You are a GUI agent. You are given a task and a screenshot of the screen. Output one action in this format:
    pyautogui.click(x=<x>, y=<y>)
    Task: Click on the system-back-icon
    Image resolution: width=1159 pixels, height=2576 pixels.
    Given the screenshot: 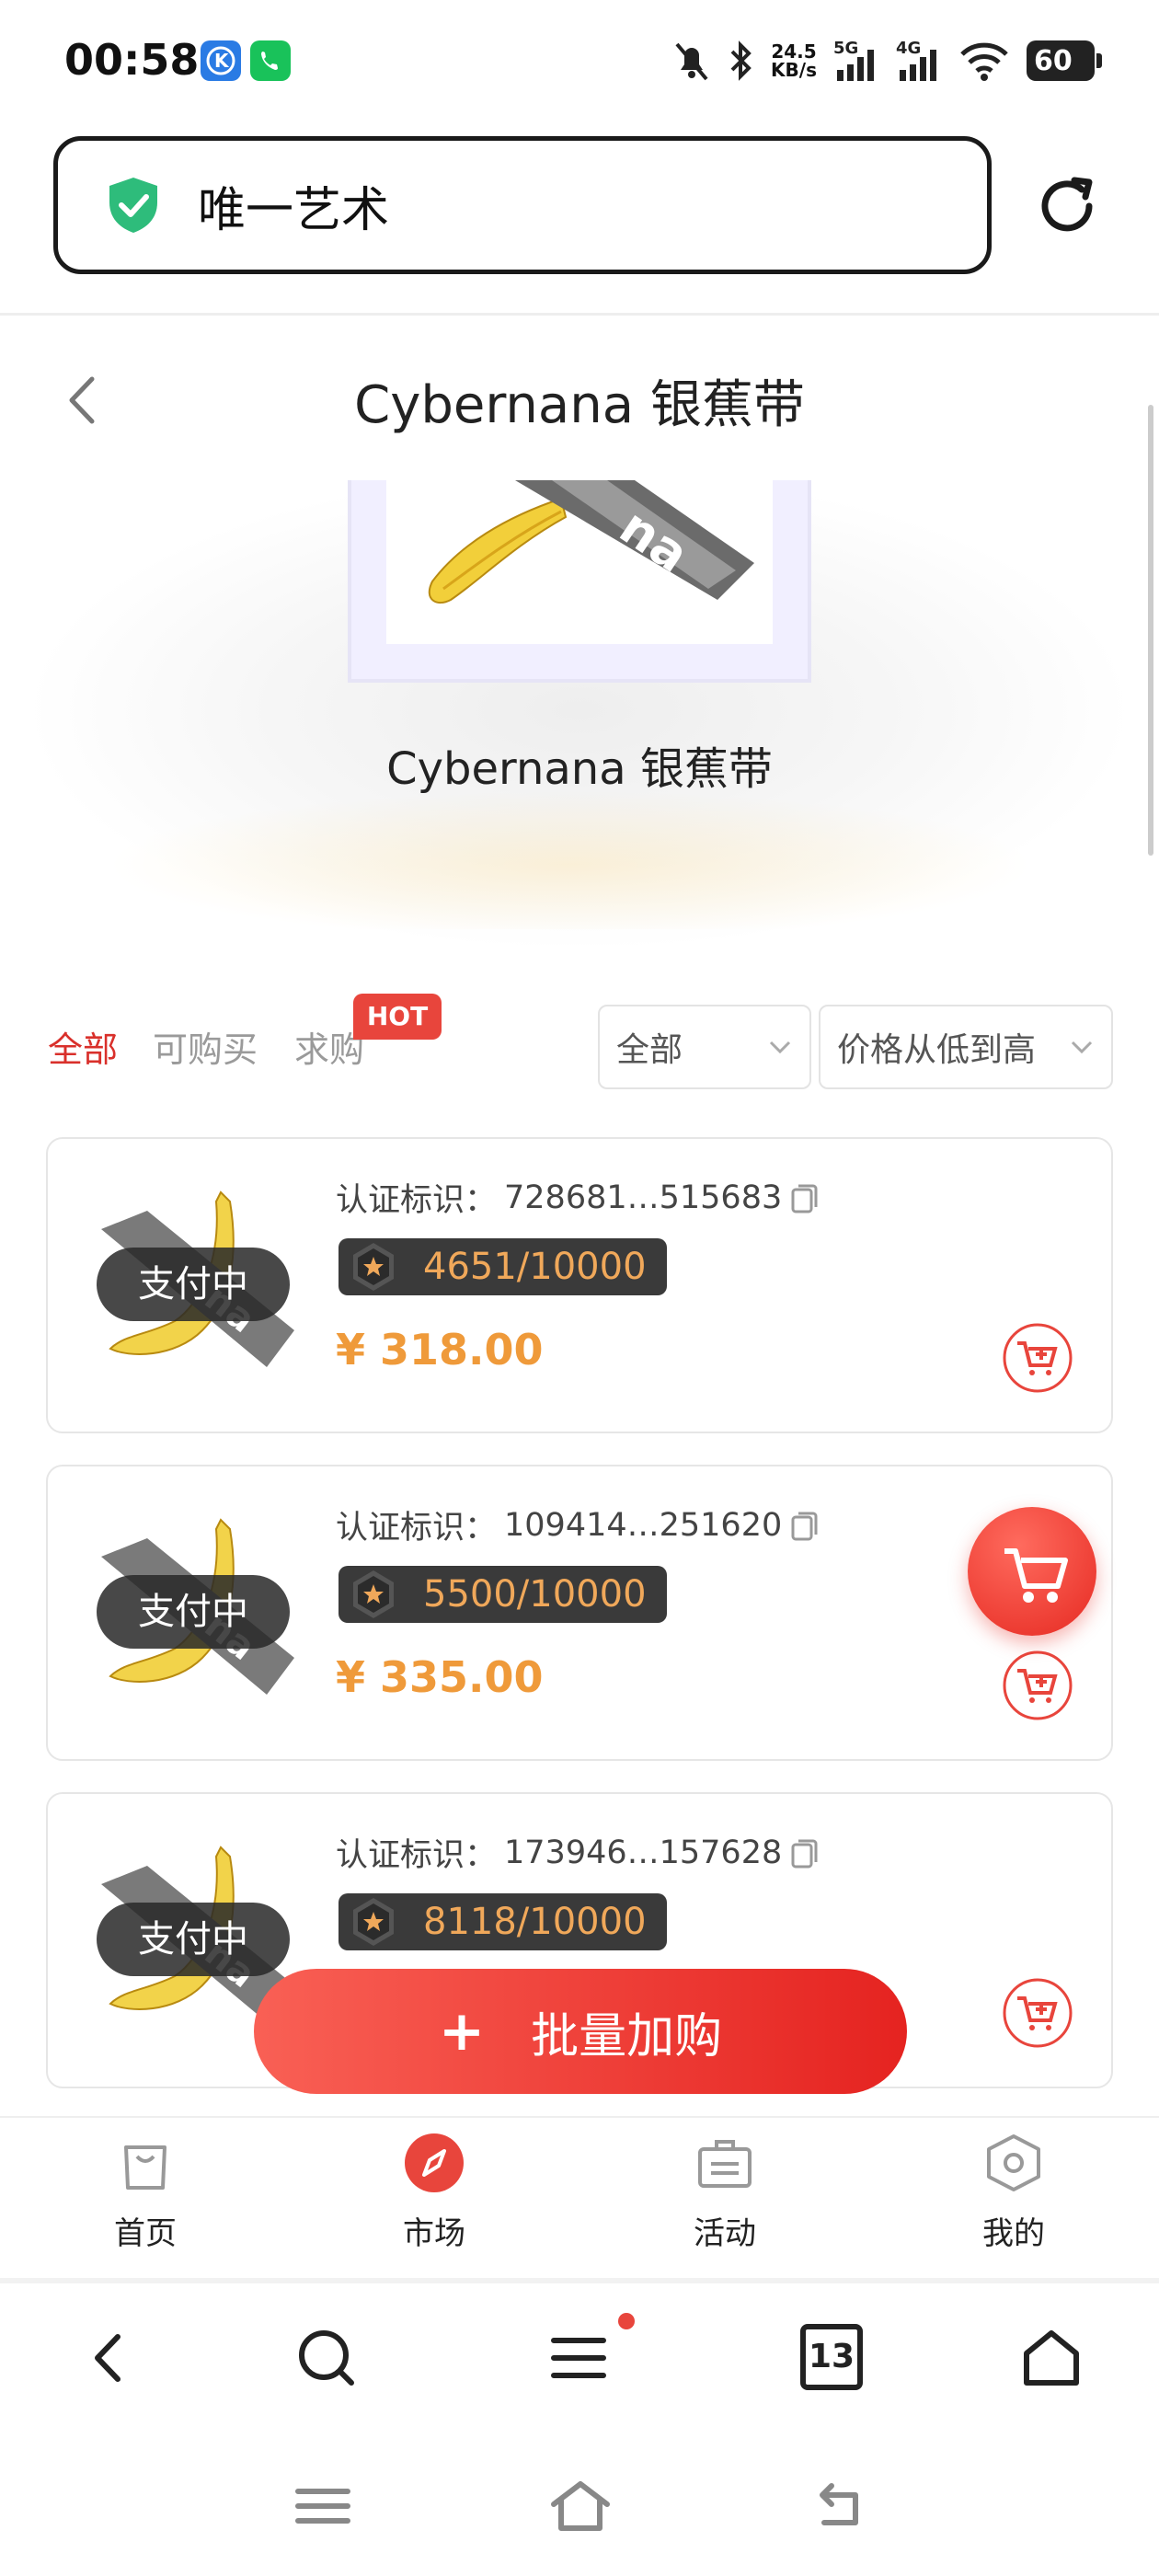 What is the action you would take?
    pyautogui.click(x=838, y=2506)
    